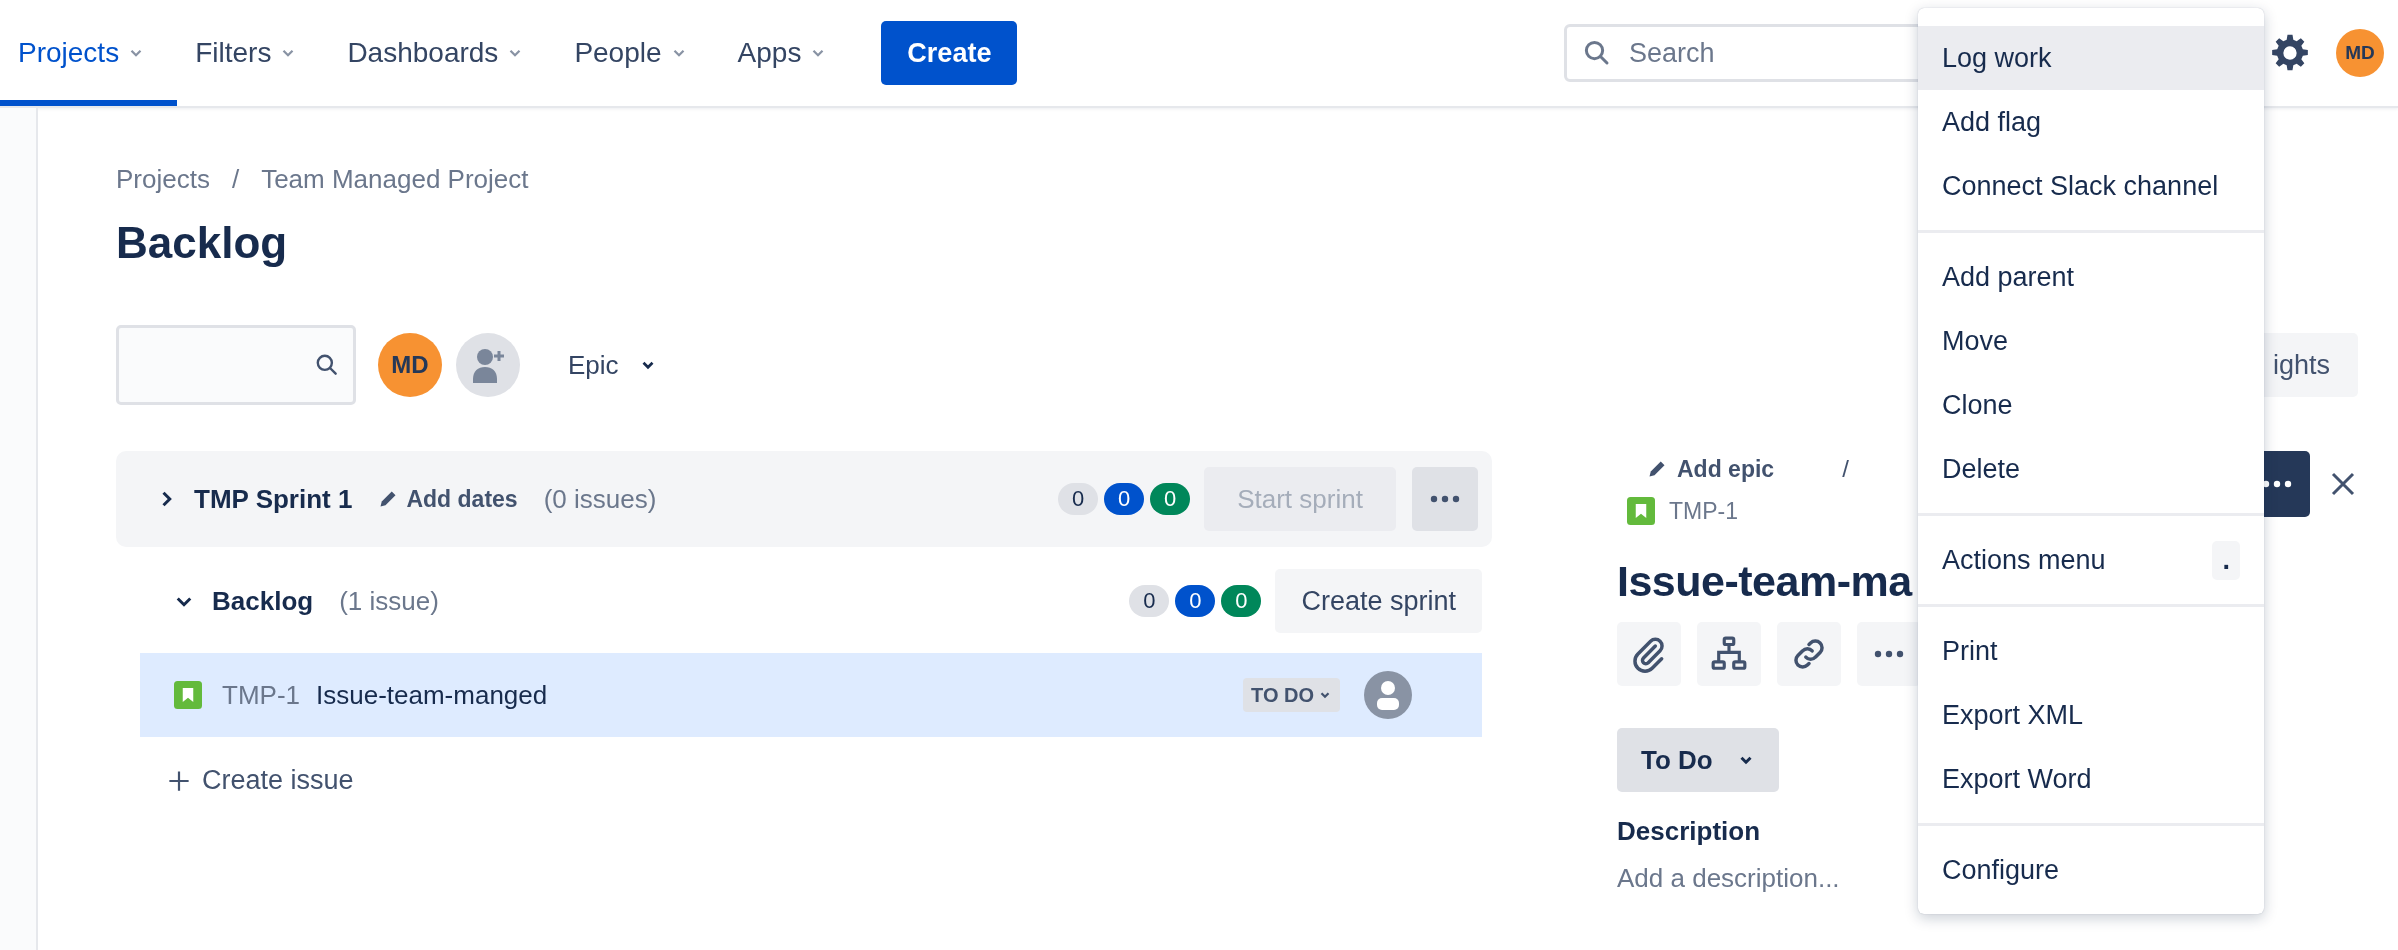 Image resolution: width=2398 pixels, height=950 pixels. What do you see at coordinates (2091, 651) in the screenshot?
I see `menu-item: Print` at bounding box center [2091, 651].